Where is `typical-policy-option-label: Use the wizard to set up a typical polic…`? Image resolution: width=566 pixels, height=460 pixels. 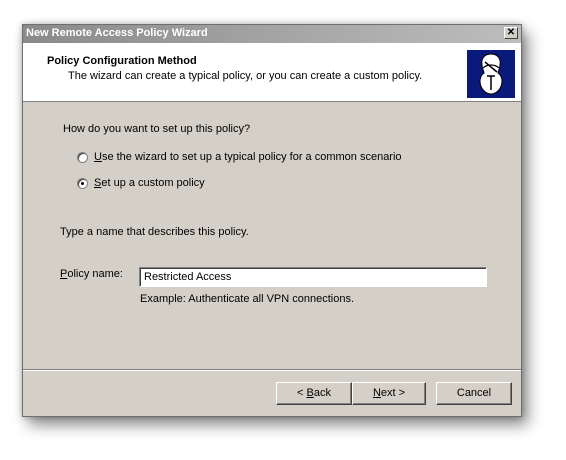 typical-policy-option-label: Use the wizard to set up a typical polic… is located at coordinates (248, 157).